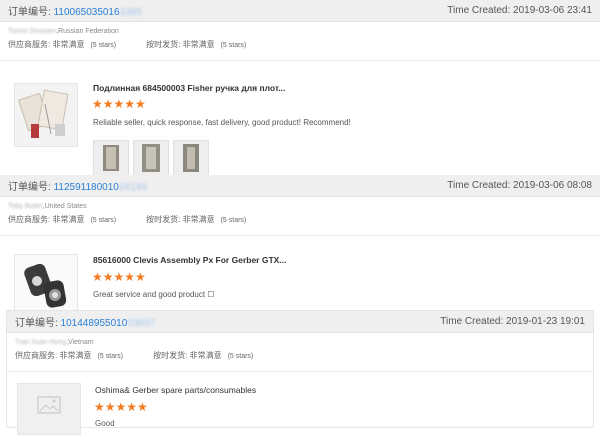  I want to click on buyer-info: Tsetsil Shuvaev,Russian Federation, so click(63, 31).